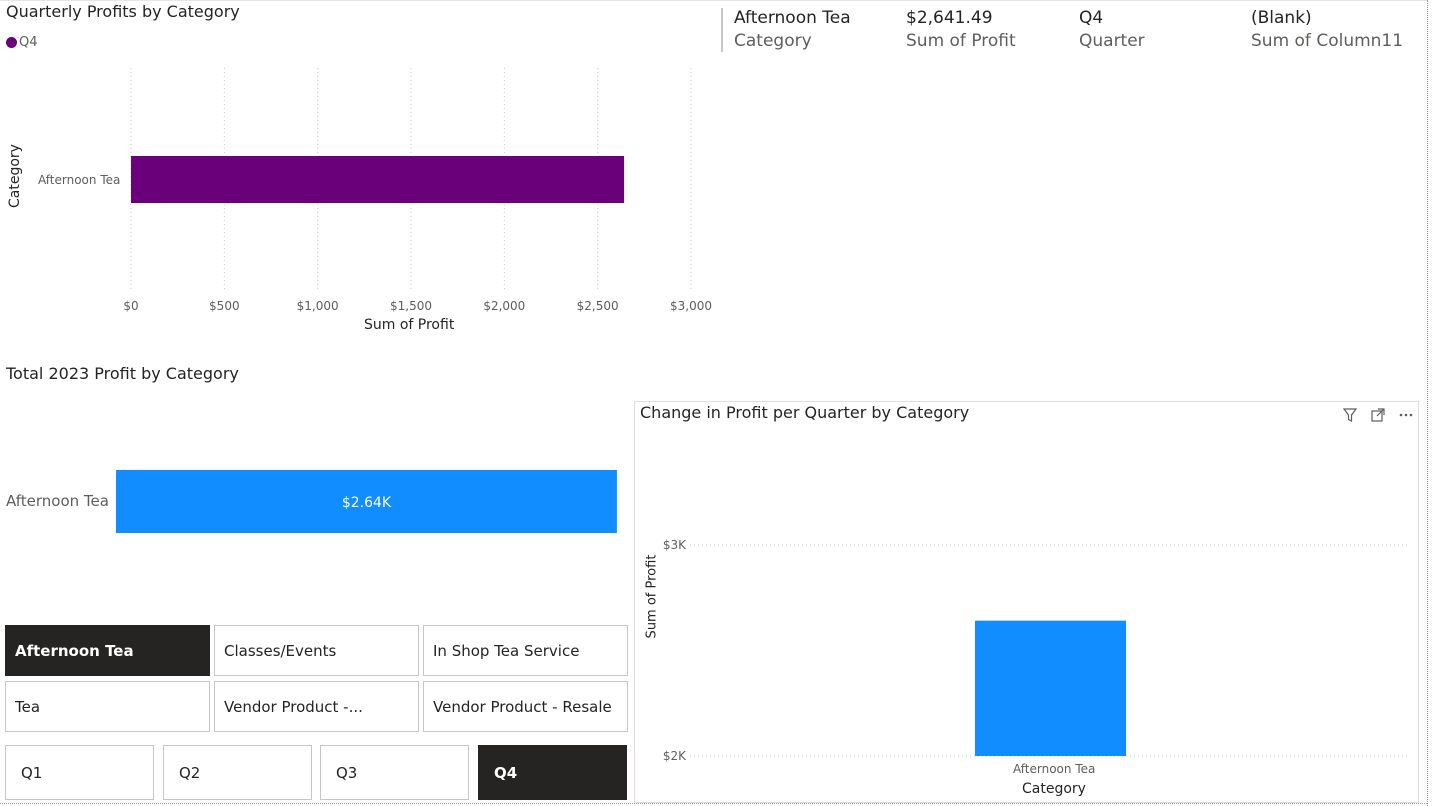 This screenshot has width=1433, height=806. Describe the element at coordinates (237, 772) in the screenshot. I see `quarter-tile-q2: Q2` at that location.